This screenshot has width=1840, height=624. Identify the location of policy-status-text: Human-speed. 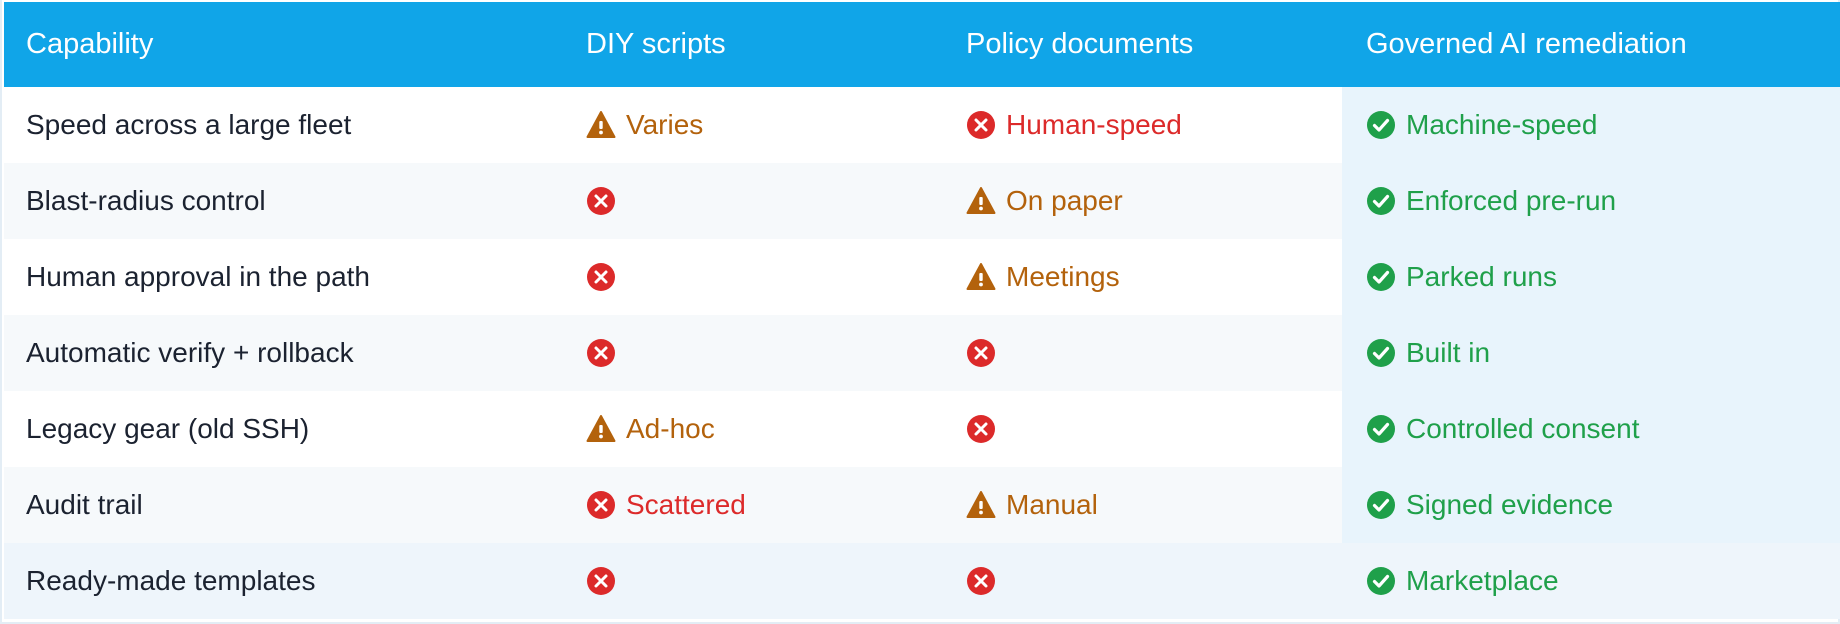
(1094, 124).